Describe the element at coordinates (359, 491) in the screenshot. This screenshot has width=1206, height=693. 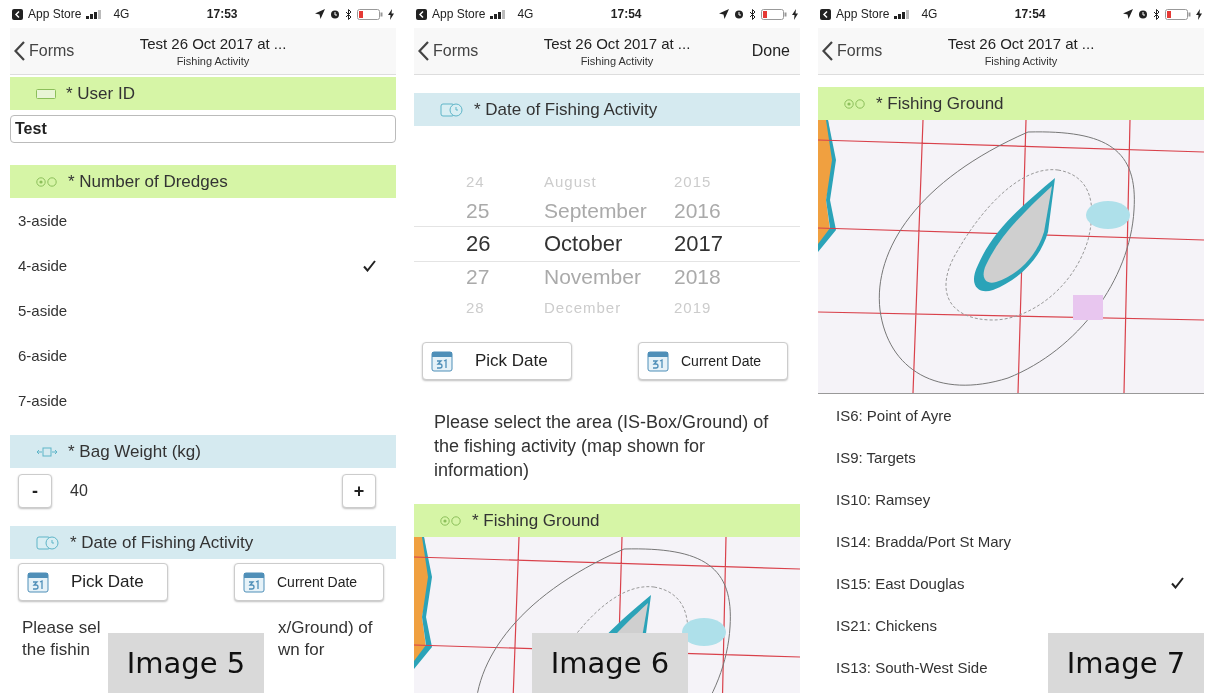
I see `increment-button: +` at that location.